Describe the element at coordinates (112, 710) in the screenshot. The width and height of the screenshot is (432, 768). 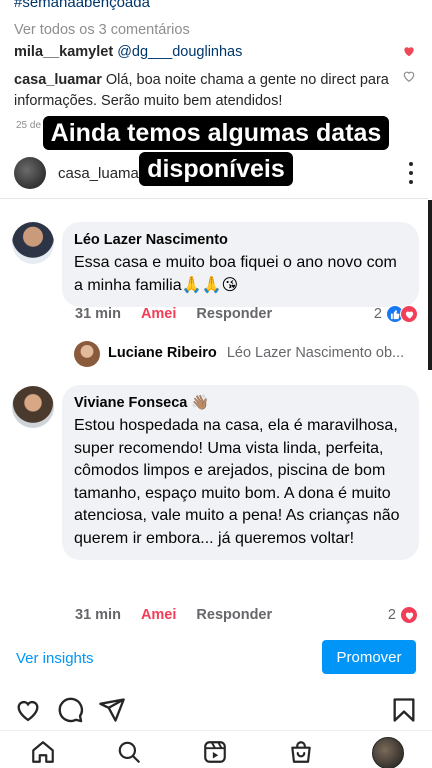
I see `send-icon` at that location.